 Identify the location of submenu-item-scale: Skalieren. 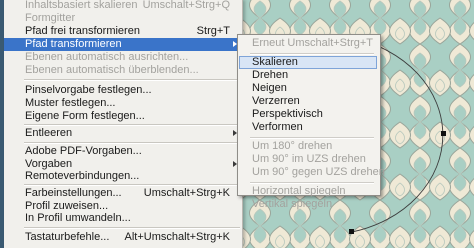
(308, 62).